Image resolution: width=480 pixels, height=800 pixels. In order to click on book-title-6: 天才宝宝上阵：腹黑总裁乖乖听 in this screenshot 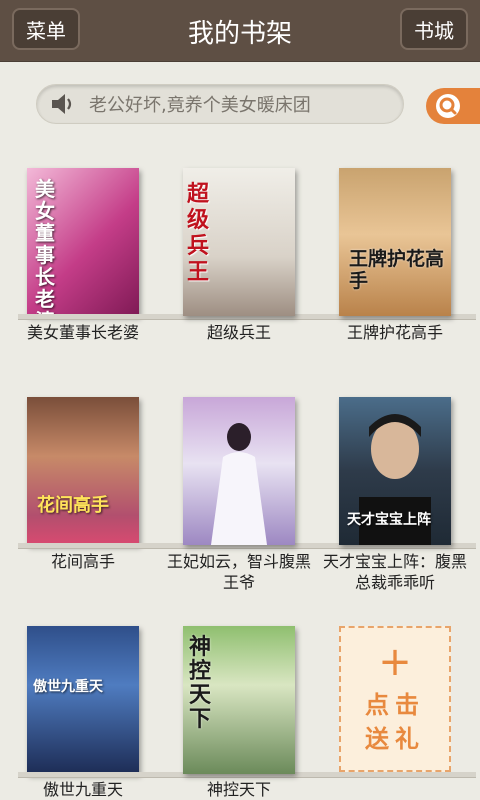, I will do `click(395, 572)`.